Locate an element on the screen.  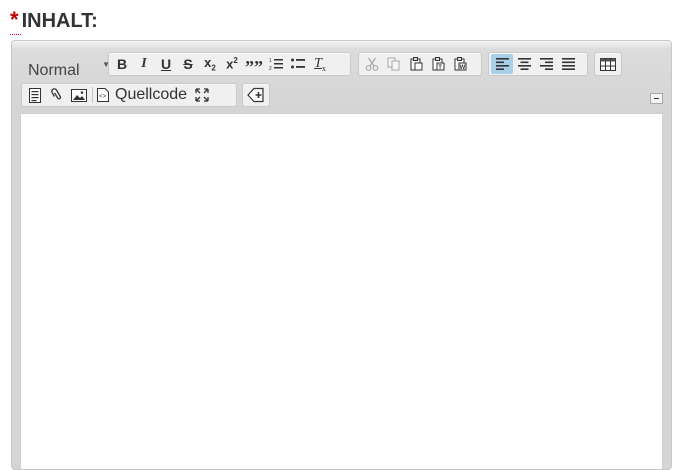
templates-button is located at coordinates (35, 95).